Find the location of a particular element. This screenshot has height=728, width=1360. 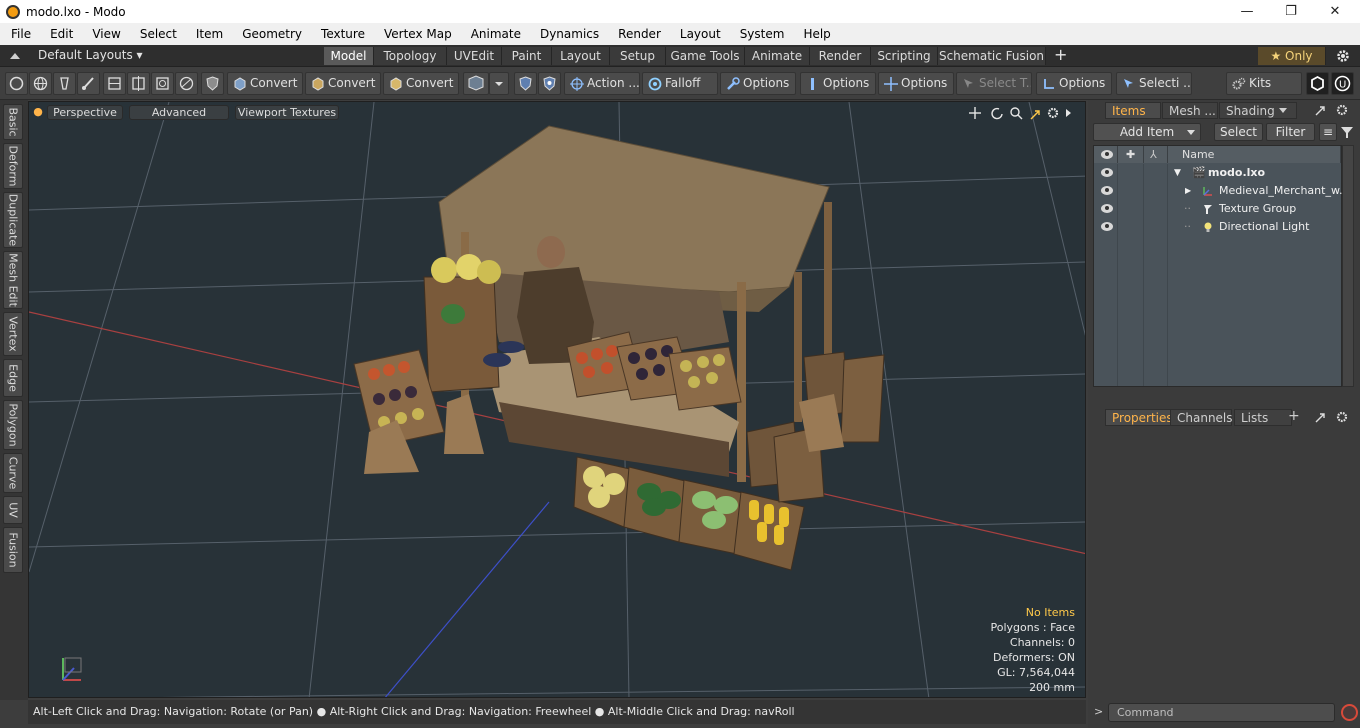

pen-icon is located at coordinates (64, 83).